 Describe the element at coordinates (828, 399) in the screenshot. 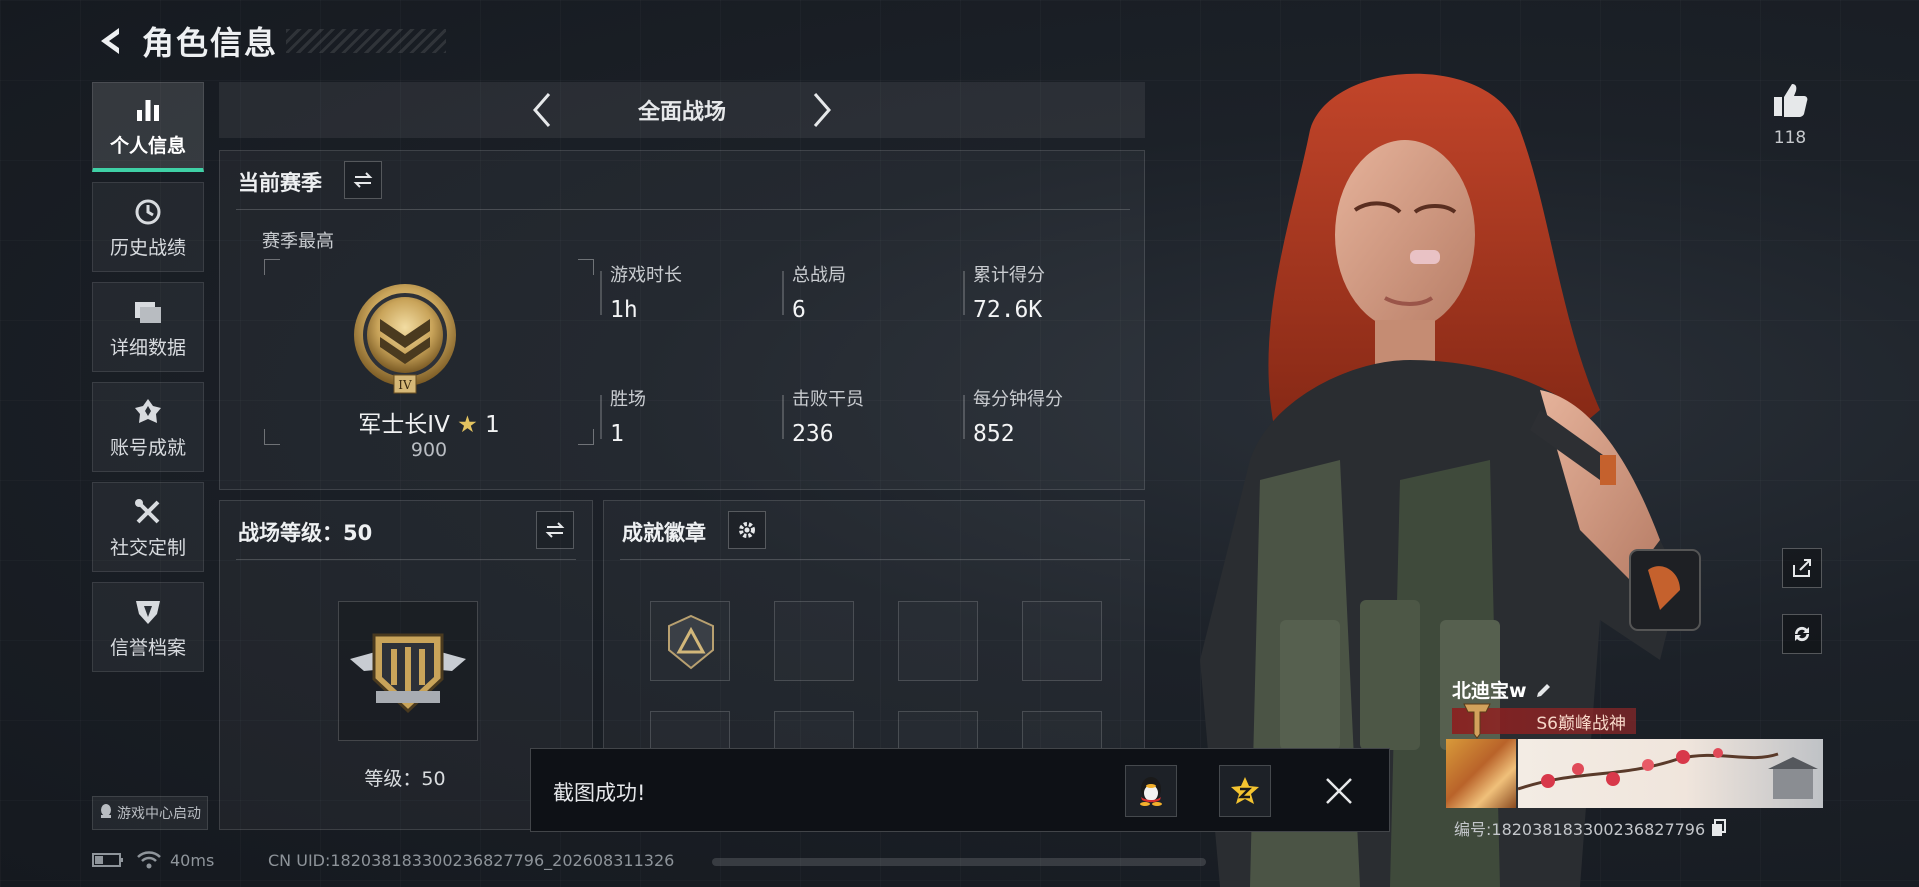

I see `stat-label: 击败干员` at that location.